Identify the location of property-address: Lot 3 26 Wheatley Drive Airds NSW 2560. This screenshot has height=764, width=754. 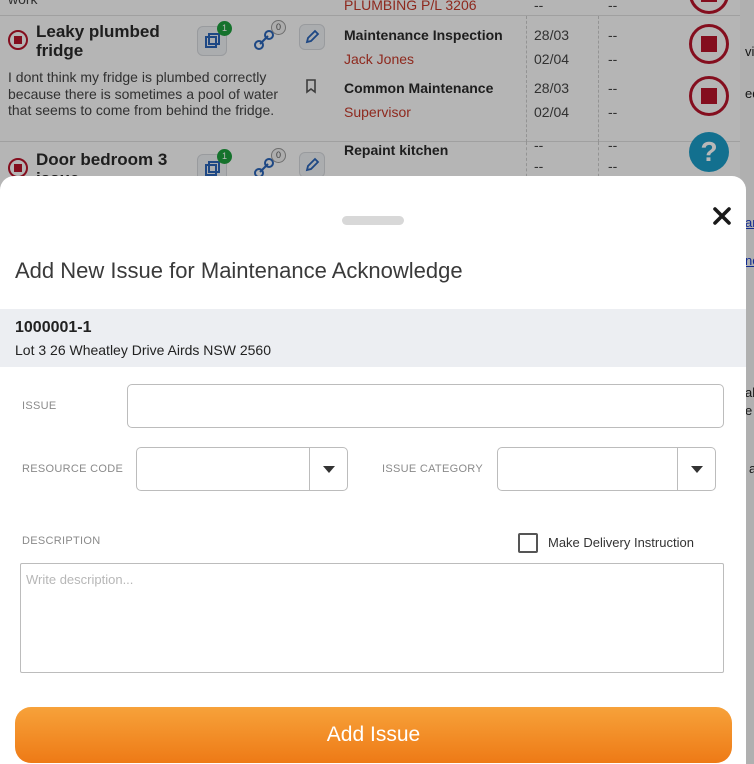
(143, 350).